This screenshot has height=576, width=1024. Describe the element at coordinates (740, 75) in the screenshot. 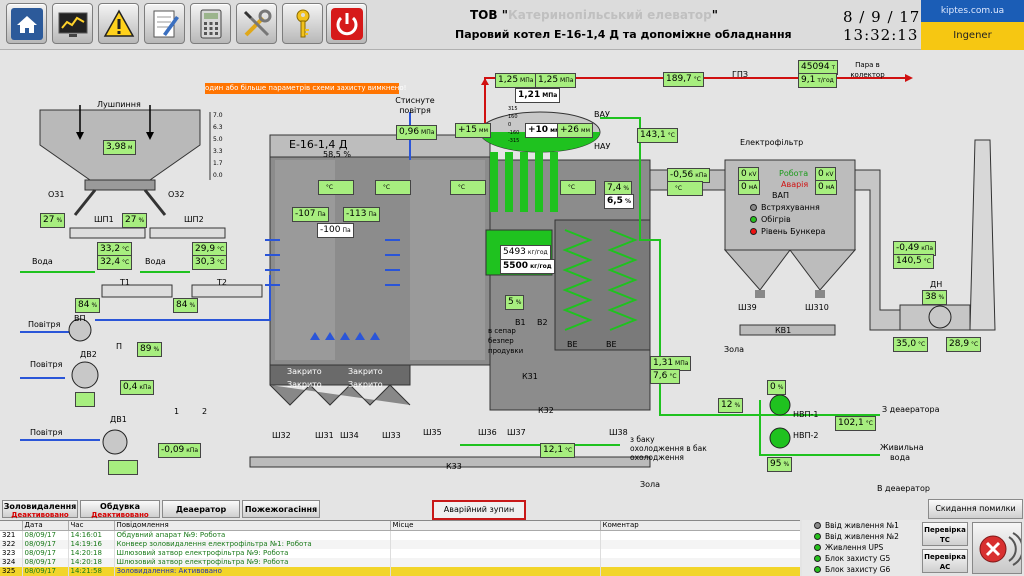

I see `gpz-tag: ГПЗ` at that location.